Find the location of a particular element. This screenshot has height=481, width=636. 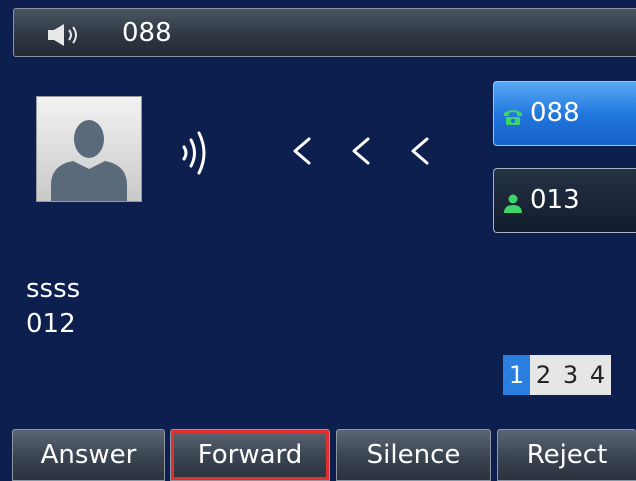

forward-button: Forward is located at coordinates (250, 455).